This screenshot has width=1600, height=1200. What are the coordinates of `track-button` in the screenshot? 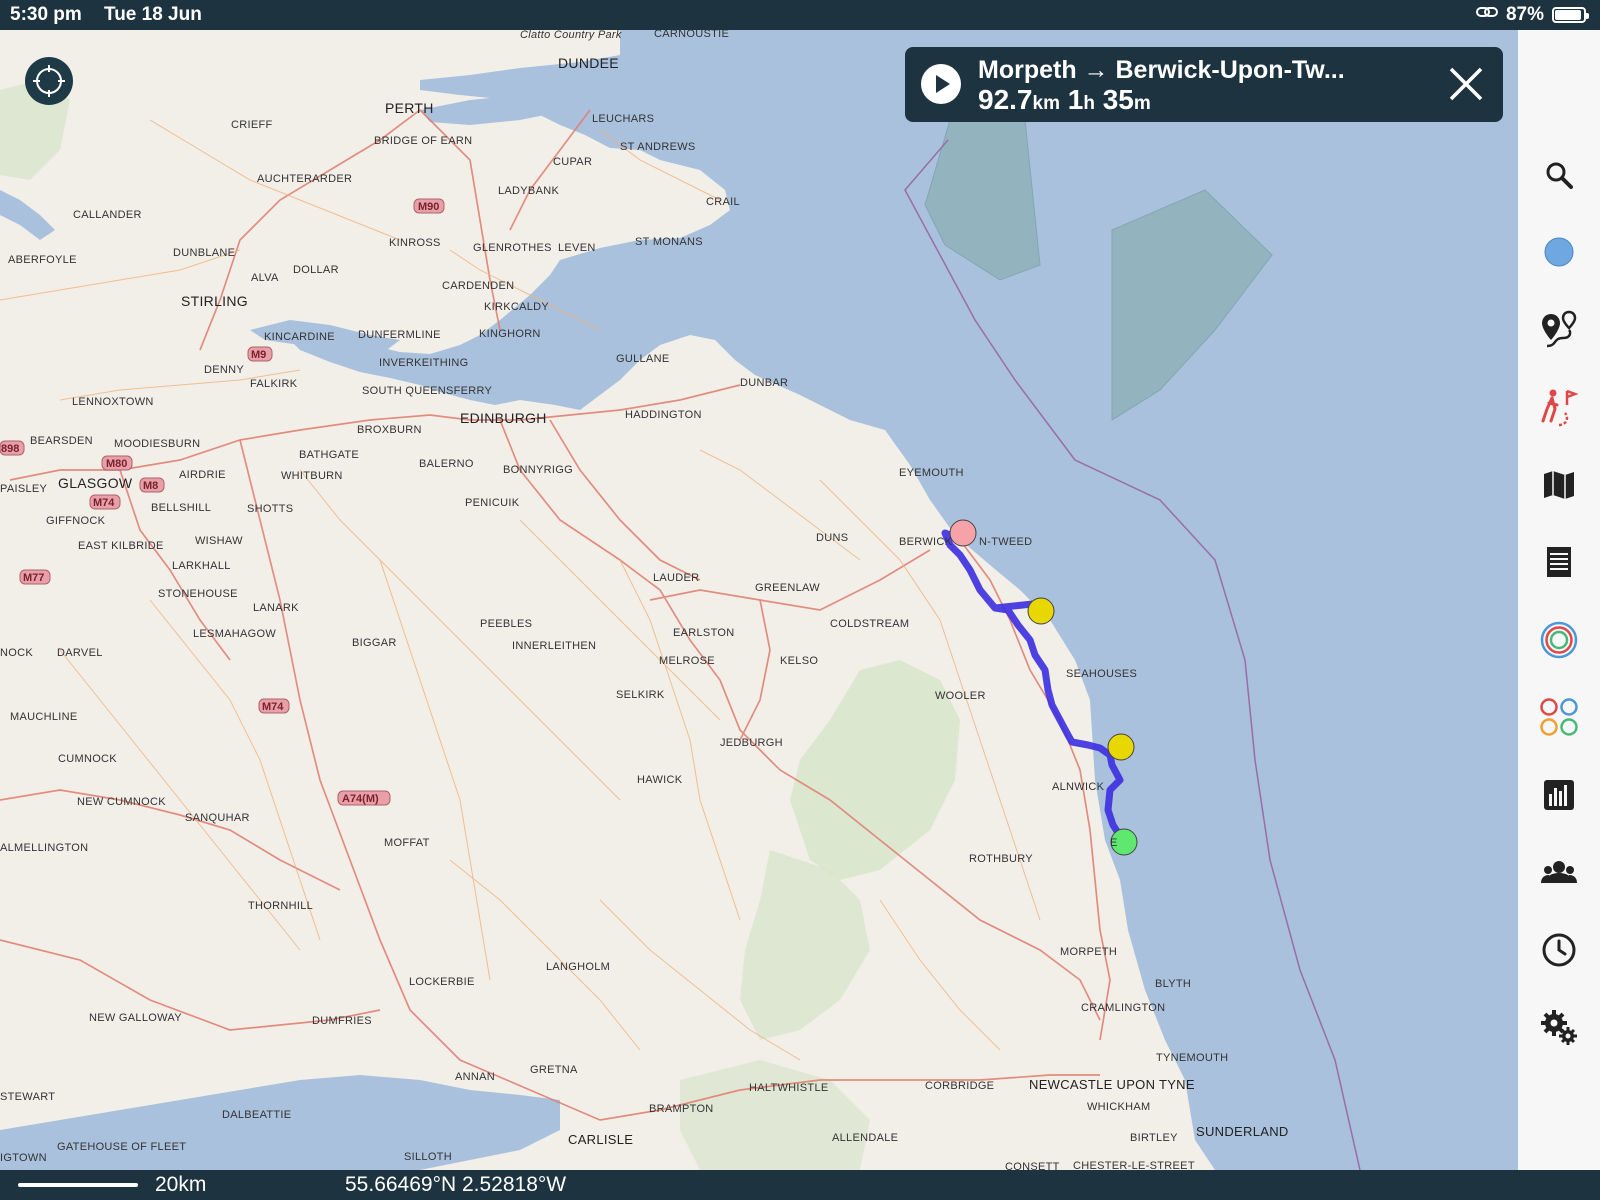 It's located at (1559, 407).